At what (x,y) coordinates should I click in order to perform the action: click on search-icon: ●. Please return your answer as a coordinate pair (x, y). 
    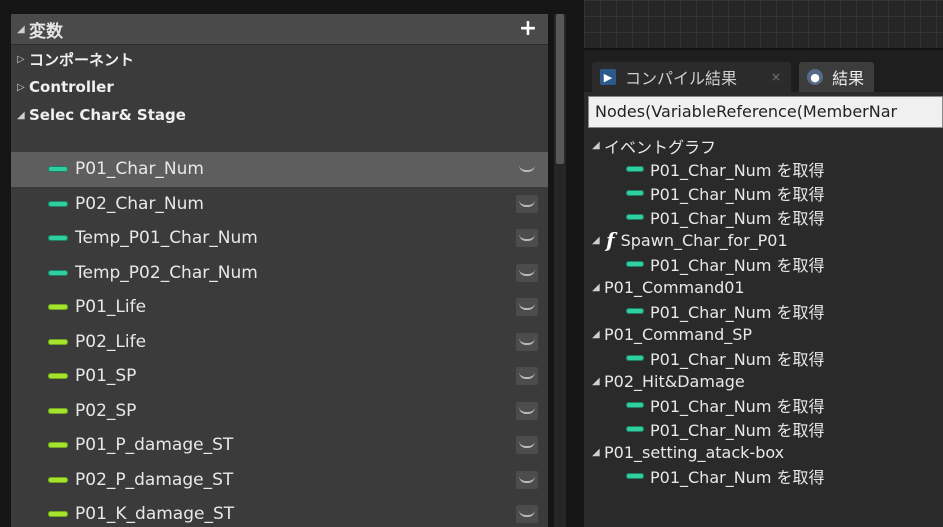
    Looking at the image, I should click on (815, 77).